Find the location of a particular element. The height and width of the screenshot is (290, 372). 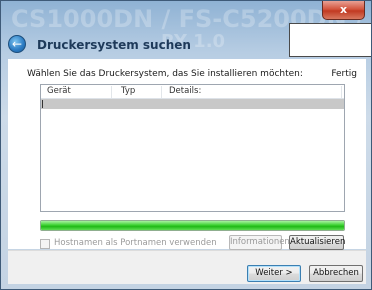

hostname-checkbox-label: Hostnamen als Portnamen verwenden is located at coordinates (135, 243).